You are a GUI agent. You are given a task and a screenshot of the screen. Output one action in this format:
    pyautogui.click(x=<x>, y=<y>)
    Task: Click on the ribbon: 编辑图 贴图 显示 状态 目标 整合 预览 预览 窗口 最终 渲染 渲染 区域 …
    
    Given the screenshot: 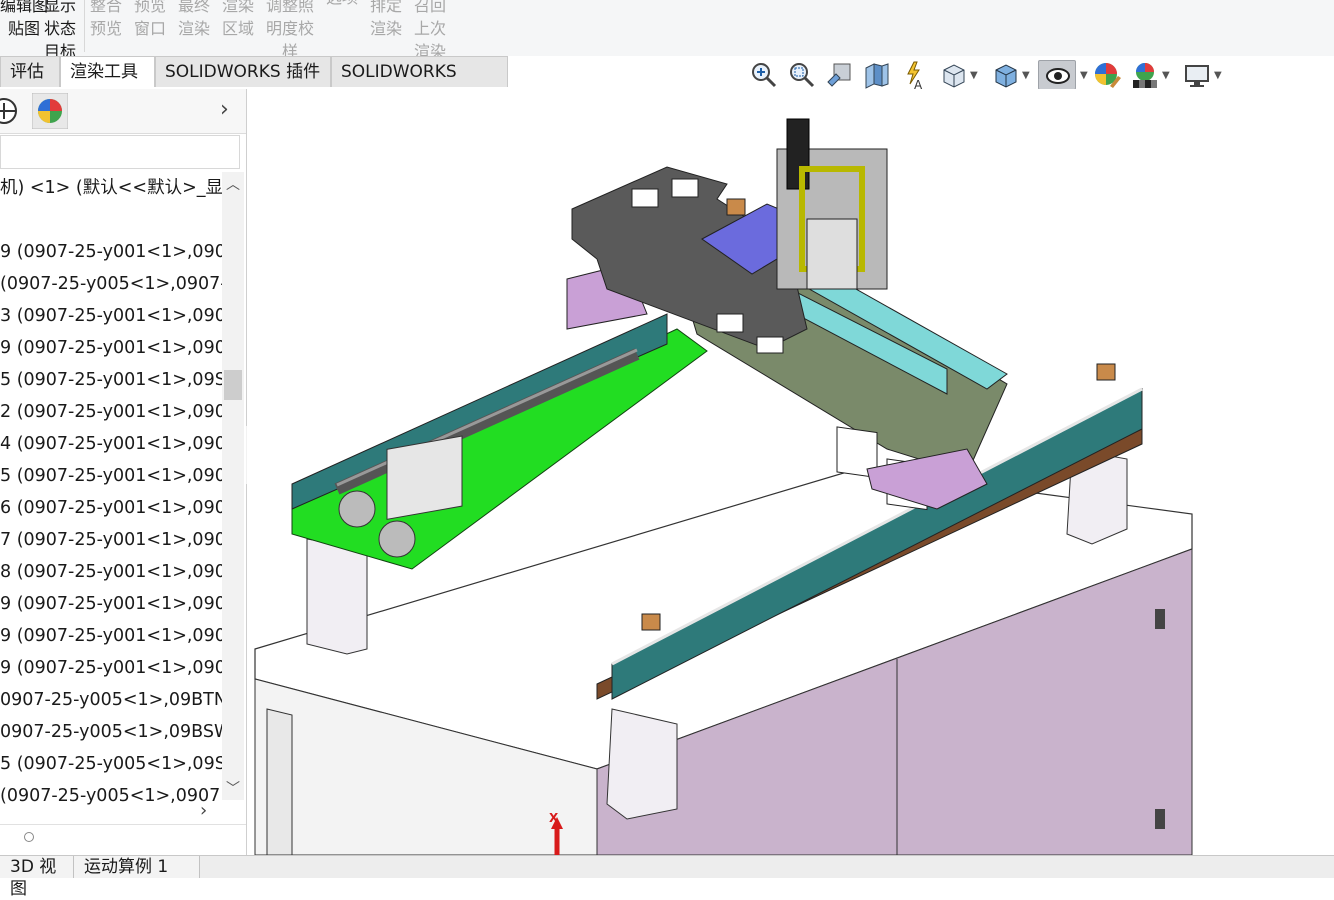 What is the action you would take?
    pyautogui.click(x=667, y=30)
    